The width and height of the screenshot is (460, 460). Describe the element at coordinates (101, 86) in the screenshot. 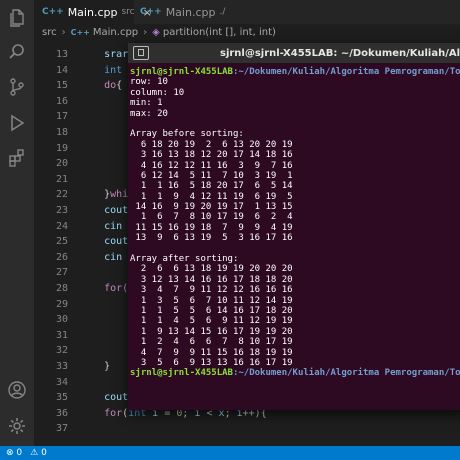

I see `code-line: do{` at that location.